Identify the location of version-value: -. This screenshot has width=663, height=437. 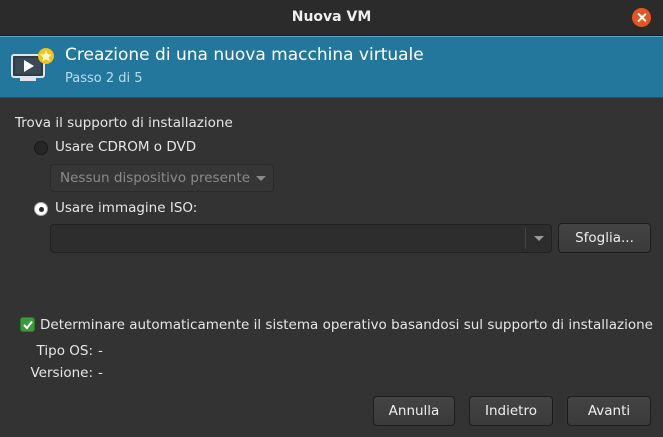
(100, 373).